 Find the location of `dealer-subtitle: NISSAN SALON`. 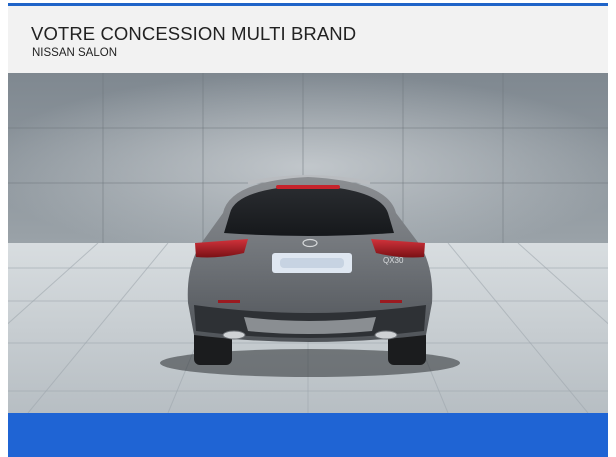

dealer-subtitle: NISSAN SALON is located at coordinates (74, 53).